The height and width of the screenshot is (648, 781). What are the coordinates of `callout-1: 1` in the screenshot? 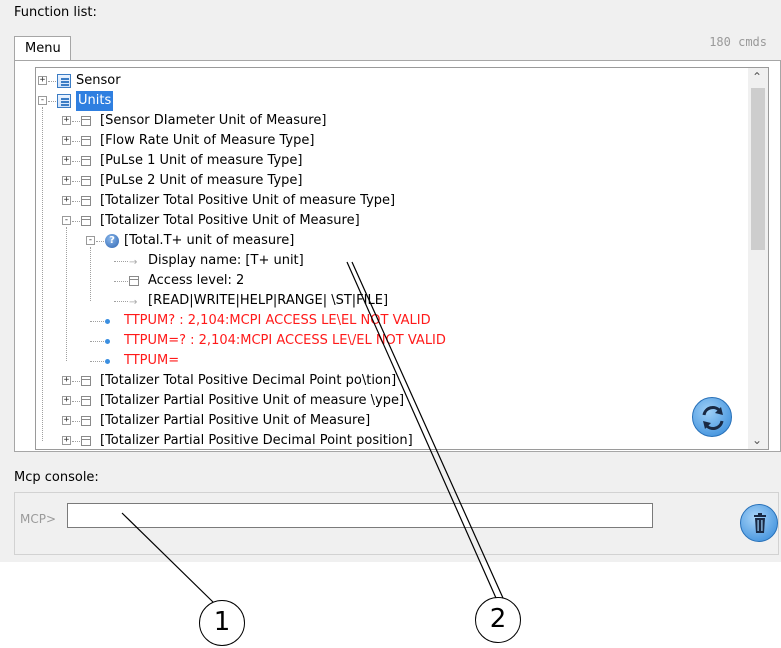 It's located at (222, 623).